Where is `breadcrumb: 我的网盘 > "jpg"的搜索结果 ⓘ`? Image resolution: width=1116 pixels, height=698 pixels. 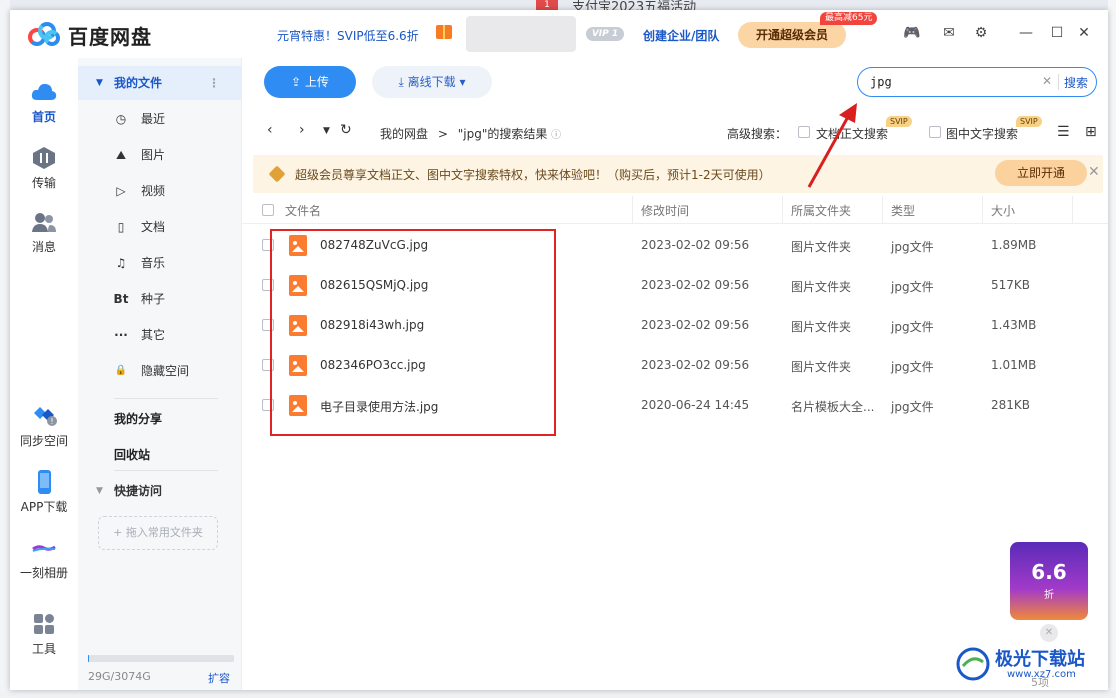 breadcrumb: 我的网盘 > "jpg"的搜索结果 ⓘ is located at coordinates (470, 133).